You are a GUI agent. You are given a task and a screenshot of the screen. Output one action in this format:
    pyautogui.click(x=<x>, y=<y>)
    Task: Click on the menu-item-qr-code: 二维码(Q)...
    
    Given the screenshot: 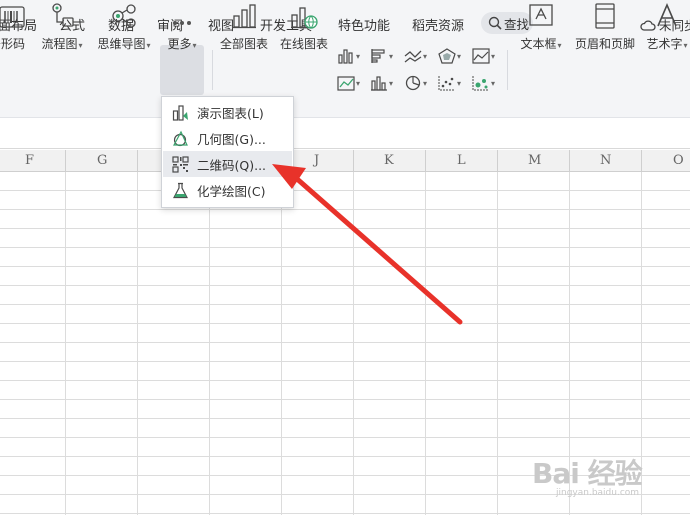 What is the action you would take?
    pyautogui.click(x=227, y=164)
    